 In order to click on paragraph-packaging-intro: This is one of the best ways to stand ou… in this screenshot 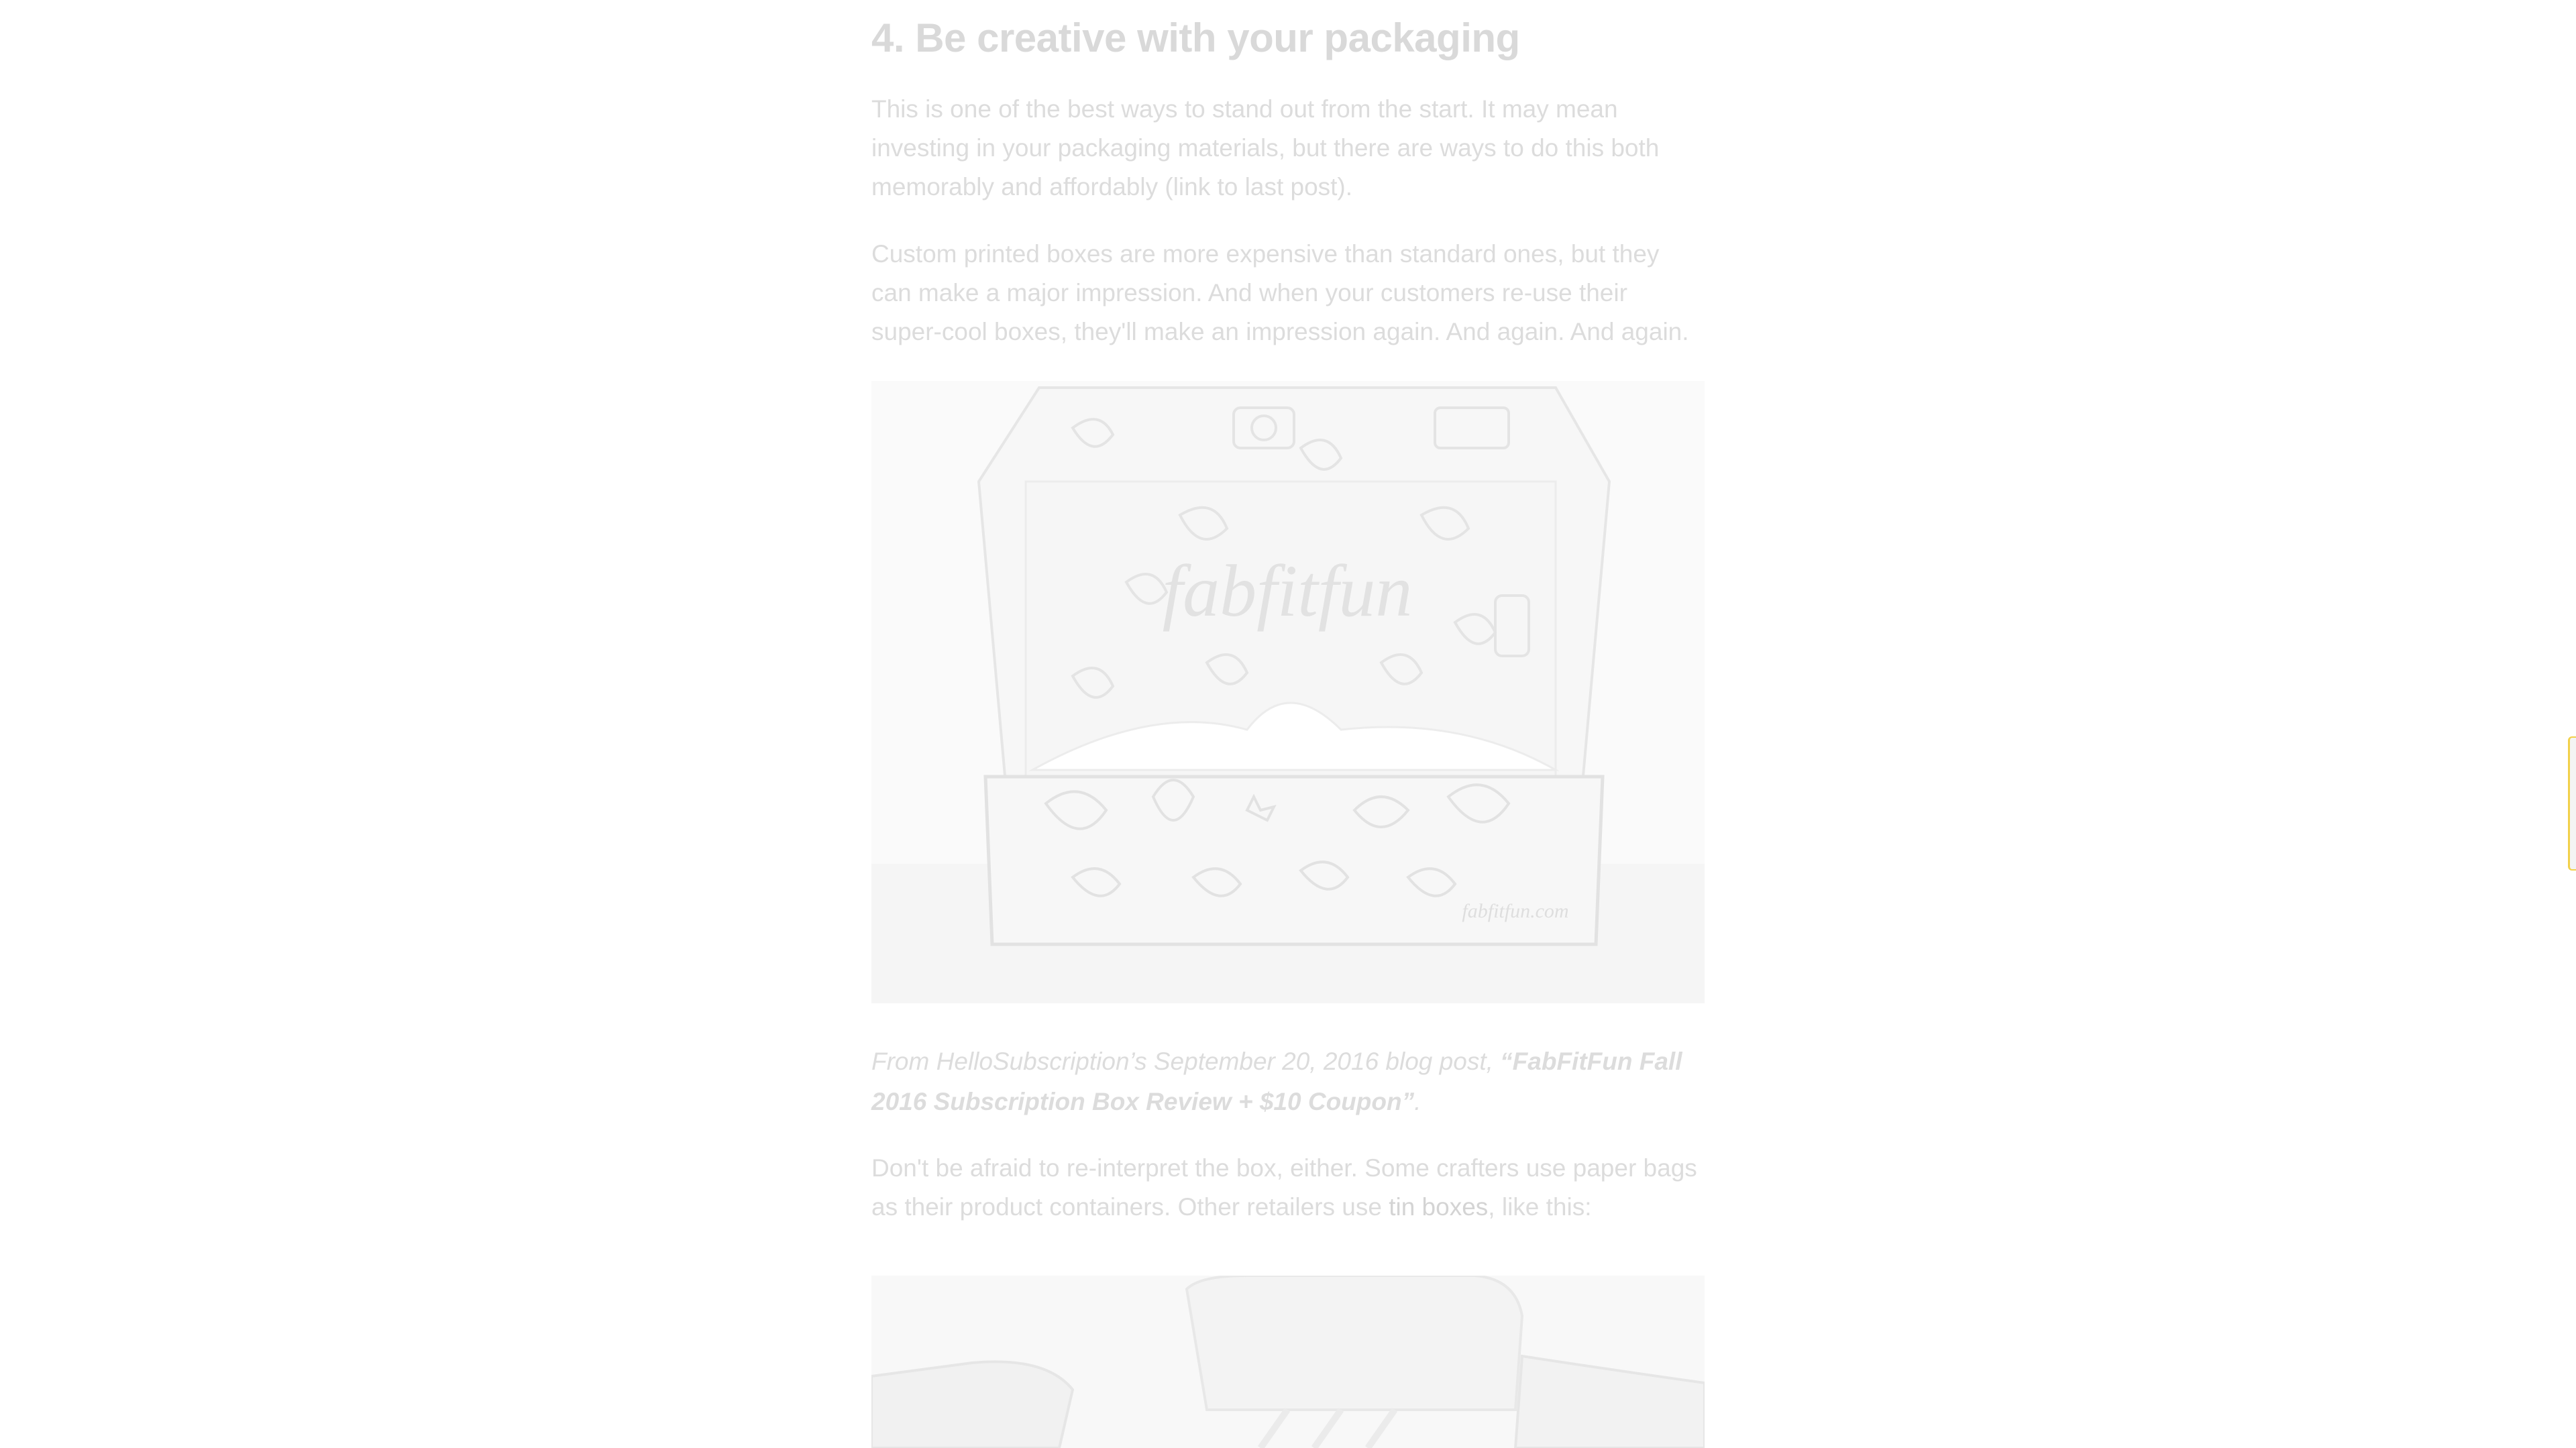, I will do `click(1265, 148)`.